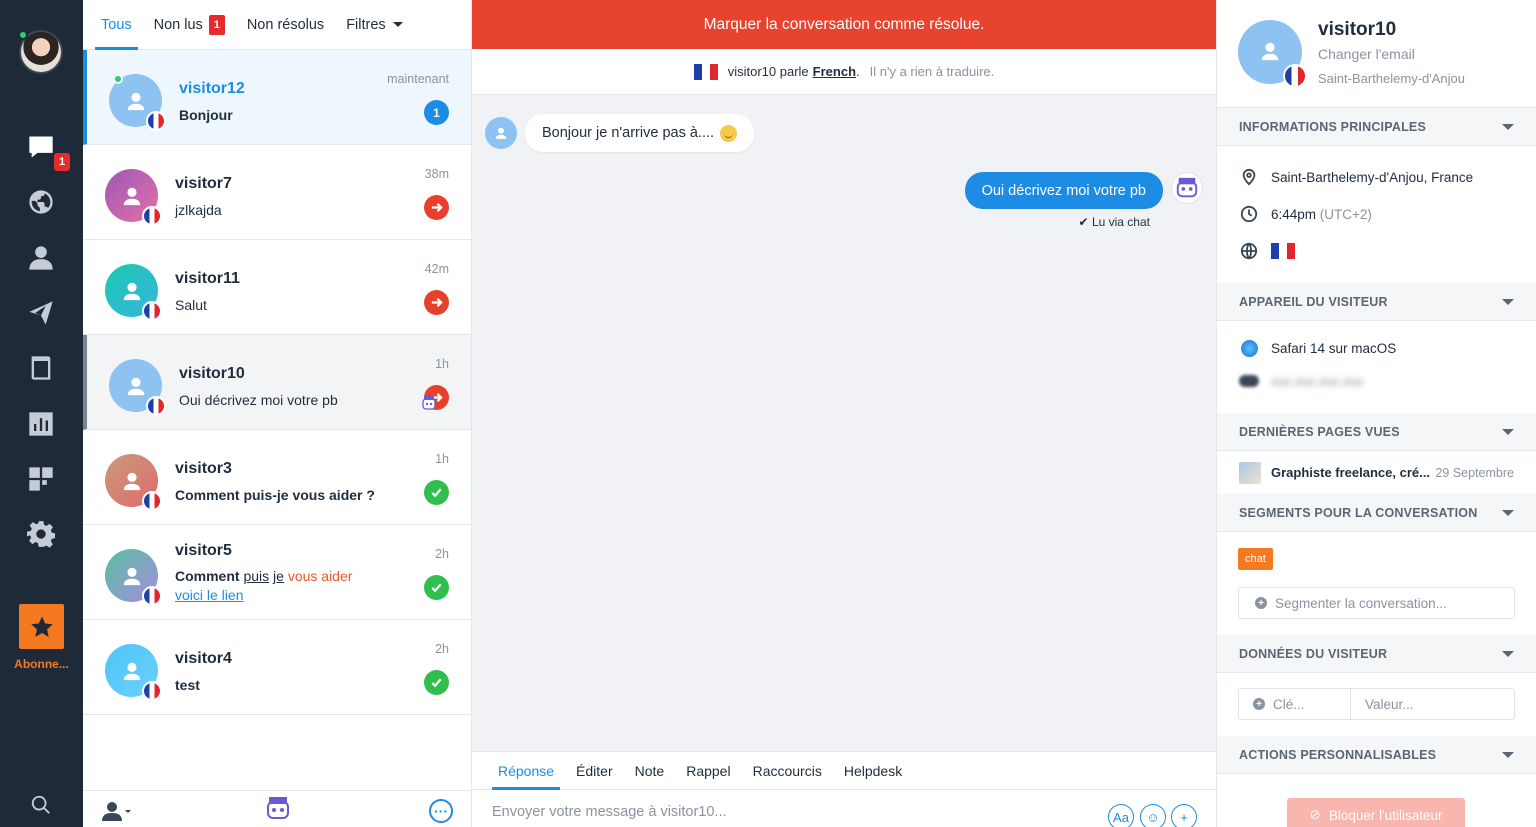  What do you see at coordinates (41, 534) in the screenshot?
I see `gear-icon` at bounding box center [41, 534].